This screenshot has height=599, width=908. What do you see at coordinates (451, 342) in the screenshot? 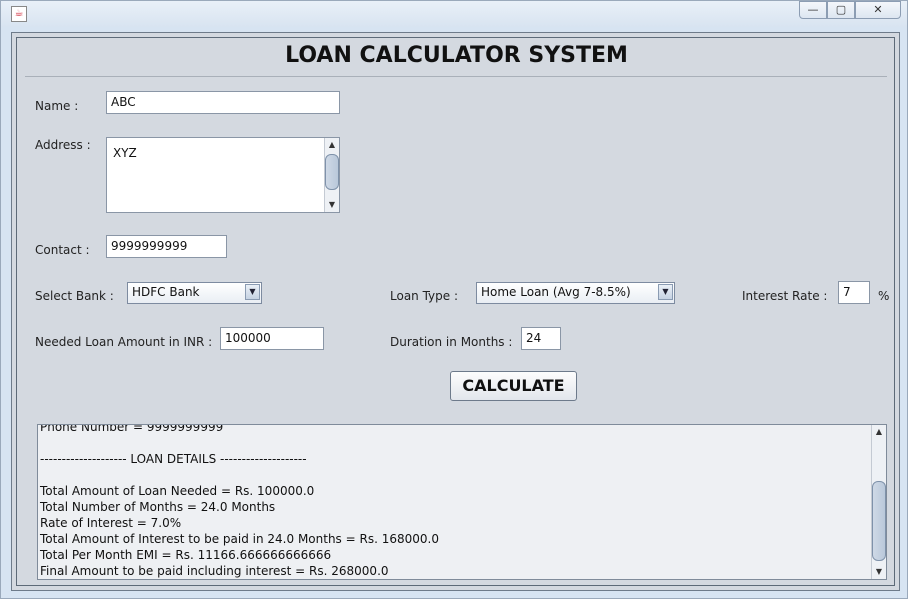
I see `duration-label: Duration in Months :` at bounding box center [451, 342].